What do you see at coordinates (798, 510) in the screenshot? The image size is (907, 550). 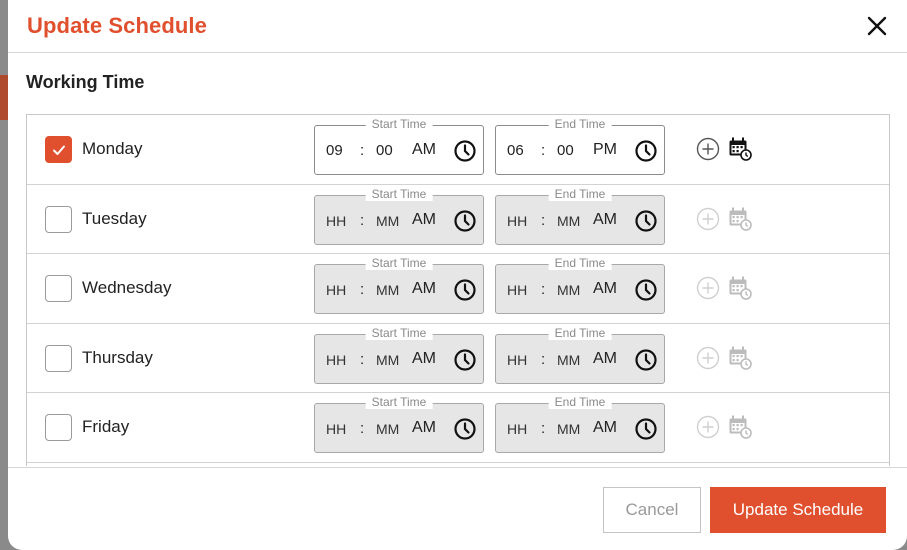 I see `update-schedule-button: Update Schedule` at bounding box center [798, 510].